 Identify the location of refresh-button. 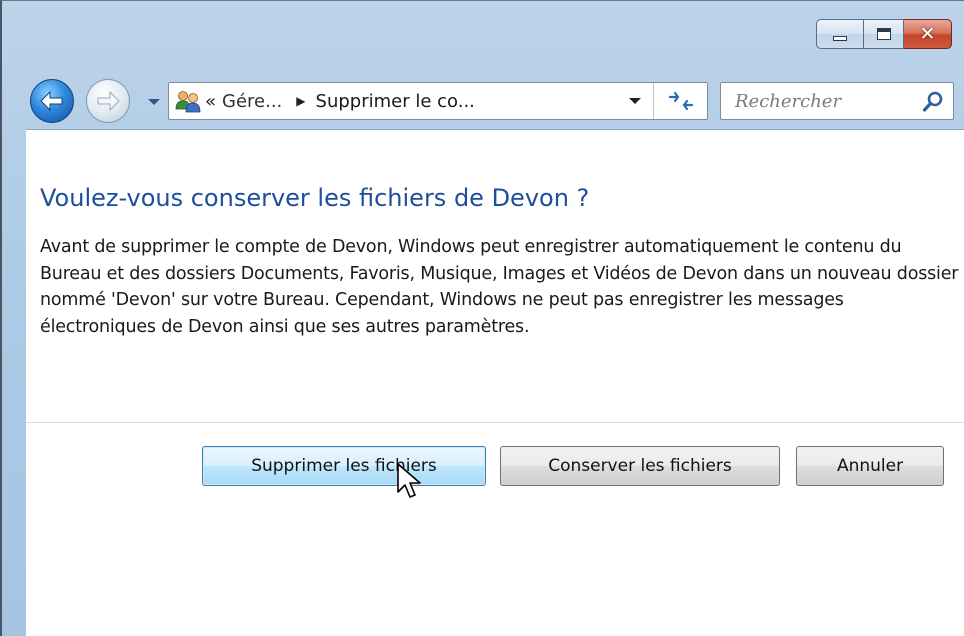
(680, 101).